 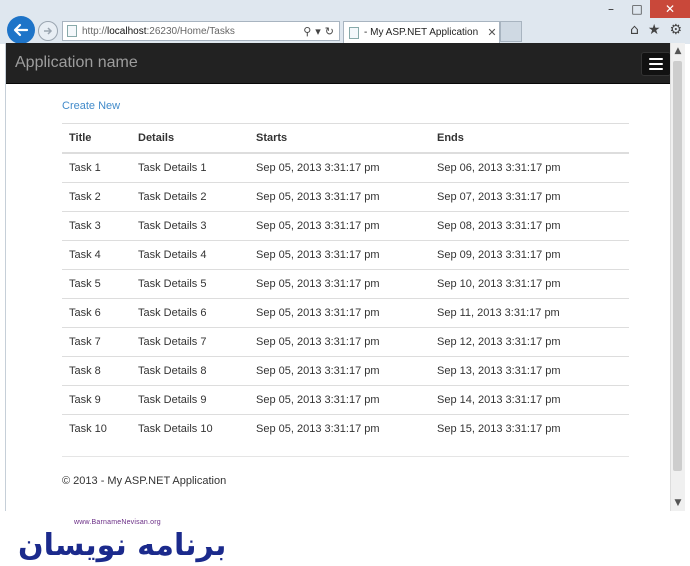 What do you see at coordinates (654, 30) in the screenshot?
I see `star-icon: ★` at bounding box center [654, 30].